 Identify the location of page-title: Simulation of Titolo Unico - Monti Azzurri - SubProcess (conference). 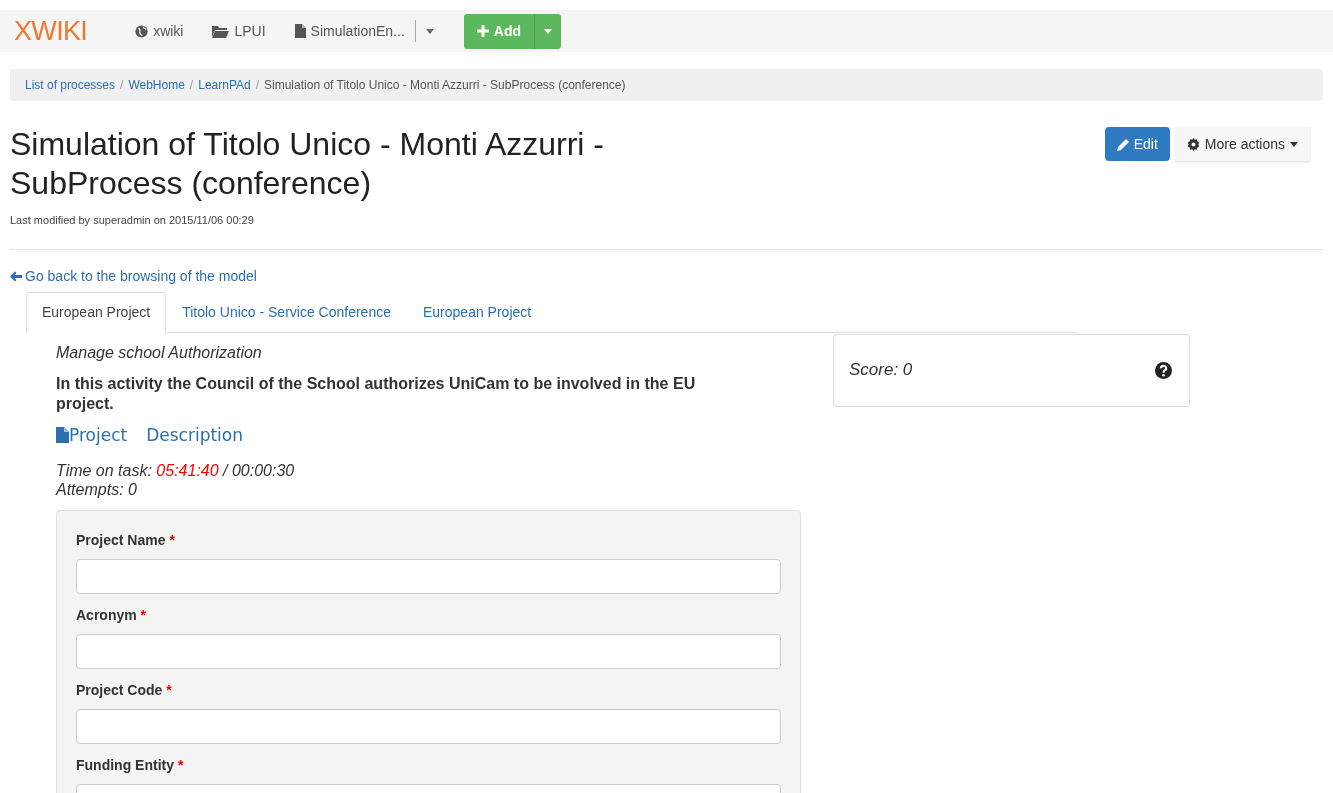
(307, 164).